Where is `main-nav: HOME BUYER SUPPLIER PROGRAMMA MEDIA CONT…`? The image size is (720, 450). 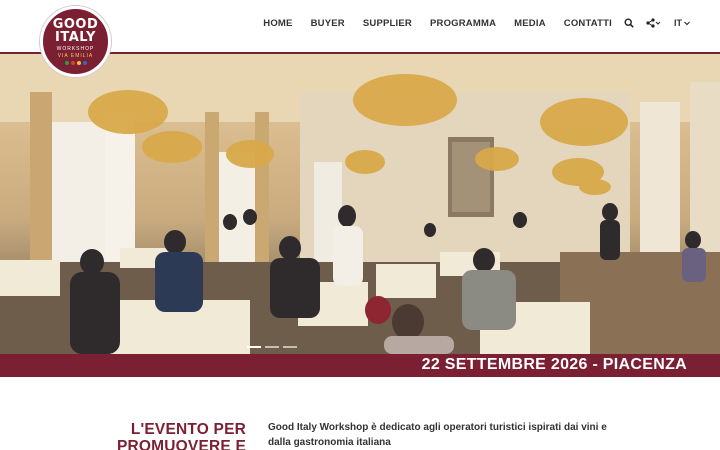
main-nav: HOME BUYER SUPPLIER PROGRAMMA MEDIA CONT… is located at coordinates (467, 23).